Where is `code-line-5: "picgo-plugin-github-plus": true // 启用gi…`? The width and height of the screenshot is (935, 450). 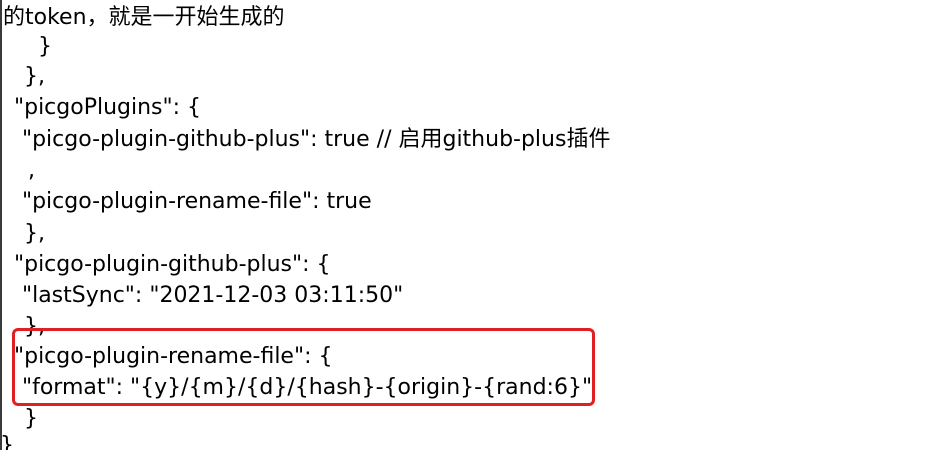
code-line-5: "picgo-plugin-github-plus": true // 启用gi… is located at coordinates (305, 139).